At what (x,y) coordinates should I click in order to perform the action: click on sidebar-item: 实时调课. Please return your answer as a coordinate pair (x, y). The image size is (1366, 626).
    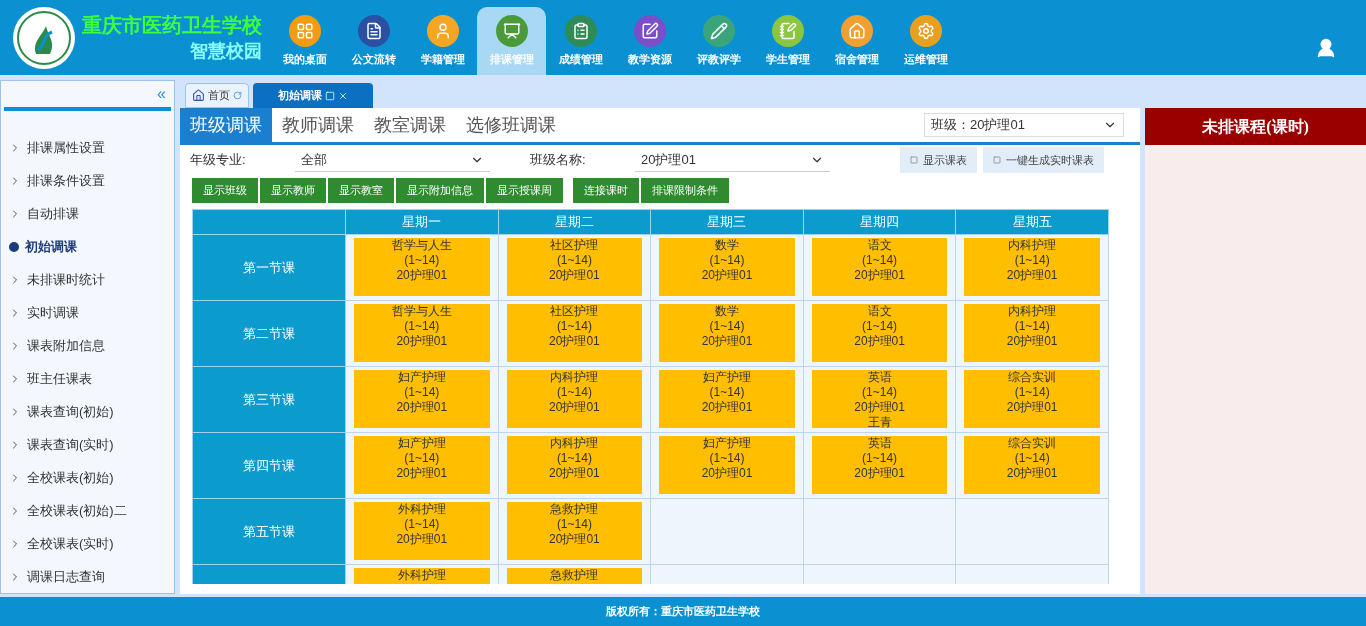
    Looking at the image, I should click on (87, 312).